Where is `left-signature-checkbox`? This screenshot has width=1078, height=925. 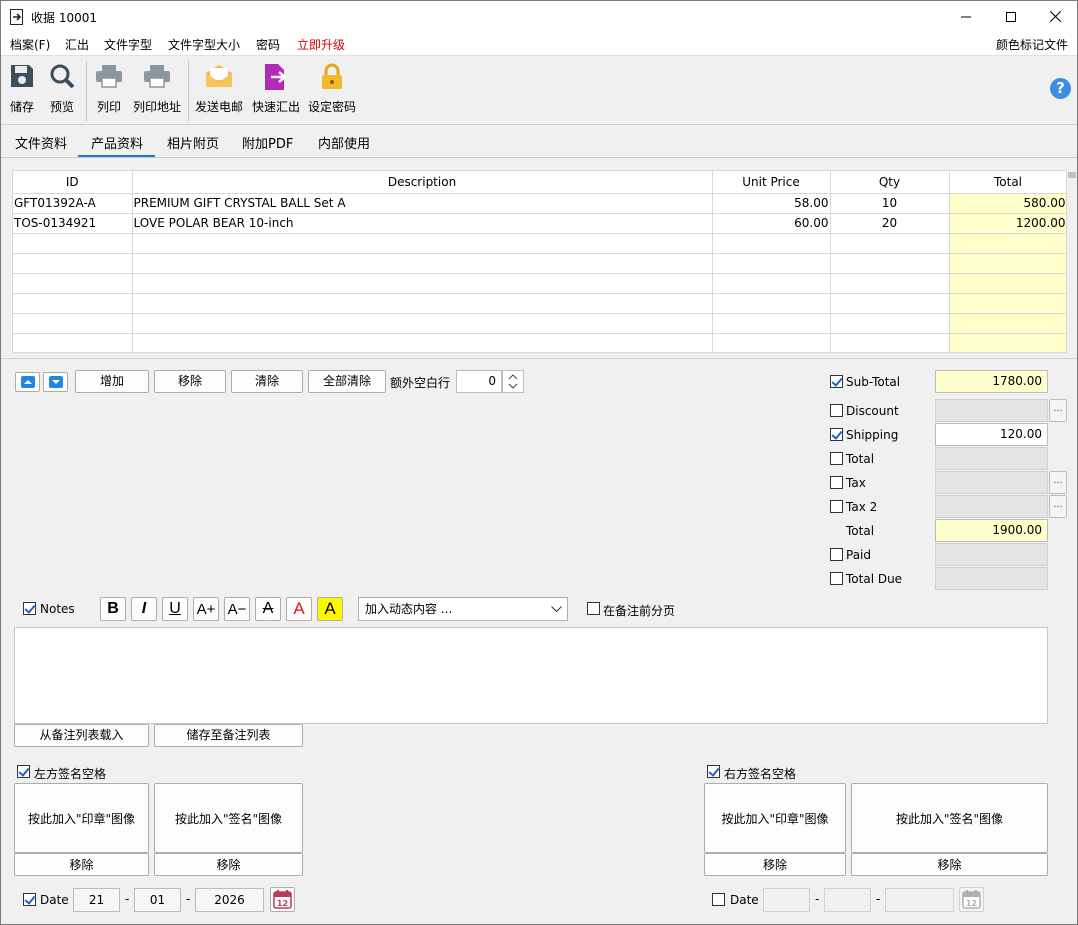
left-signature-checkbox is located at coordinates (23, 771).